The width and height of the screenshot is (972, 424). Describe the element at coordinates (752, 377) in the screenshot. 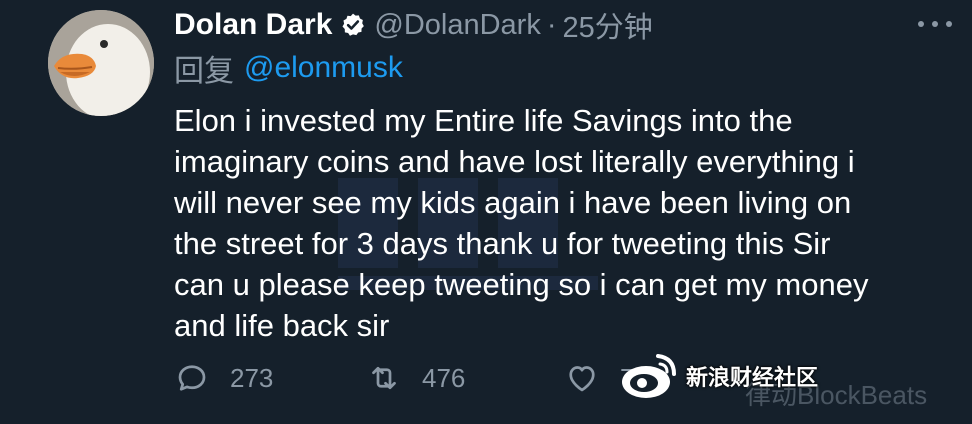

I see `sina-watermark-label: 新浪财经社区` at that location.